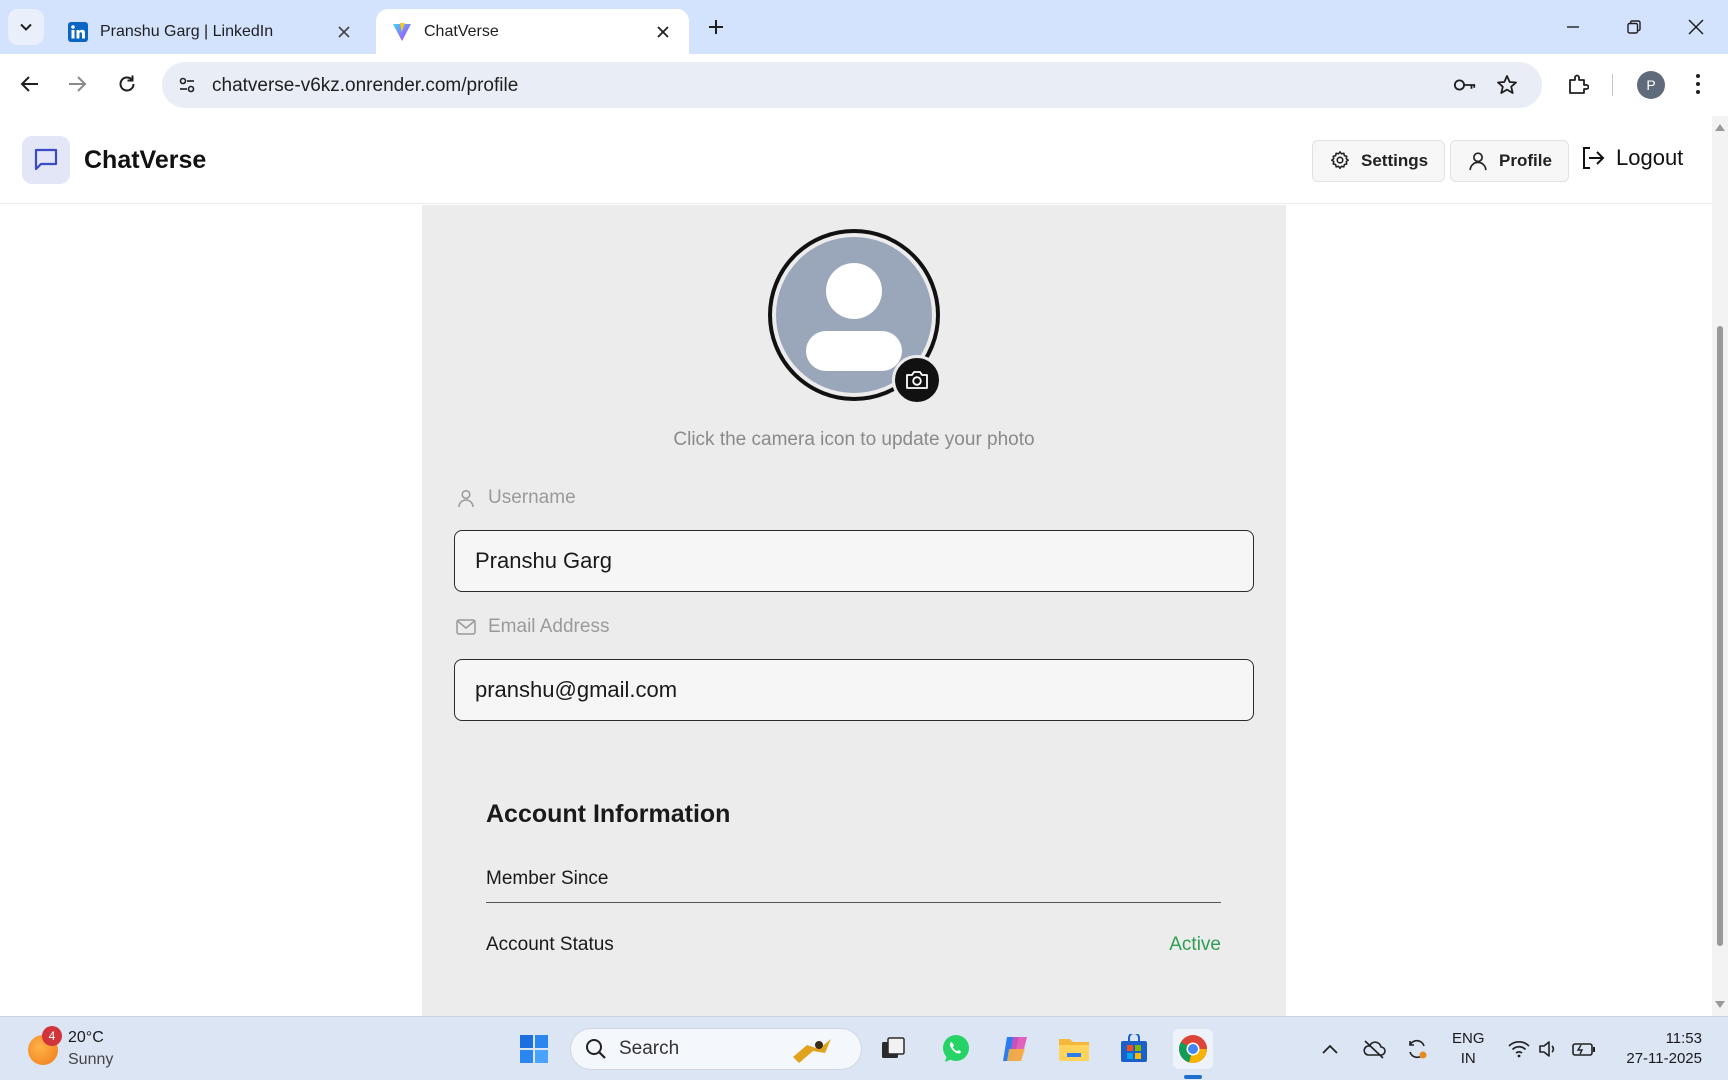  Describe the element at coordinates (1578, 84) in the screenshot. I see `extensions-icon` at that location.